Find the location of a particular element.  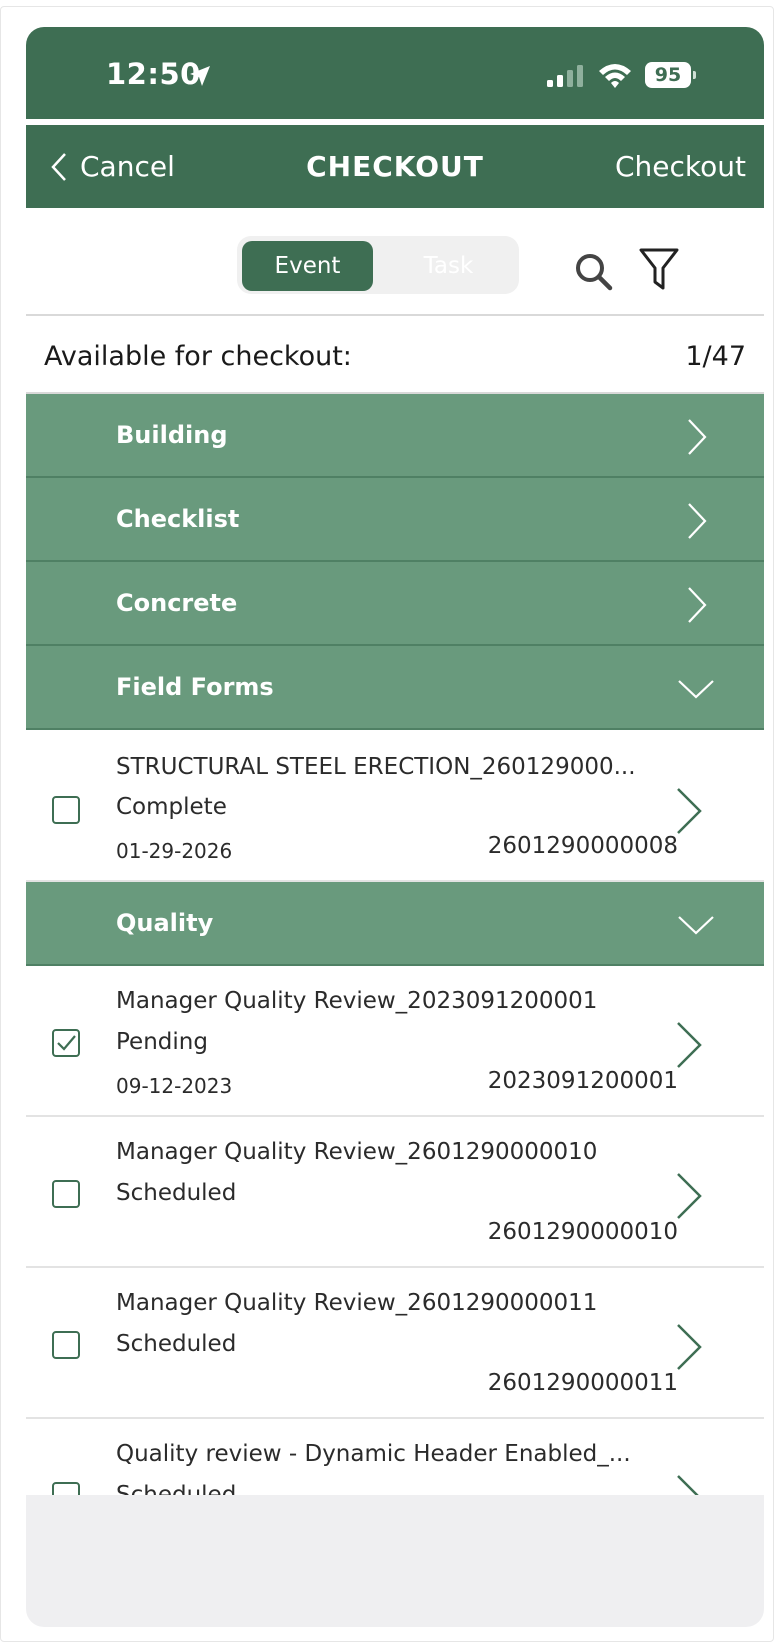

item-date: 09-12-2023 is located at coordinates (174, 1086).